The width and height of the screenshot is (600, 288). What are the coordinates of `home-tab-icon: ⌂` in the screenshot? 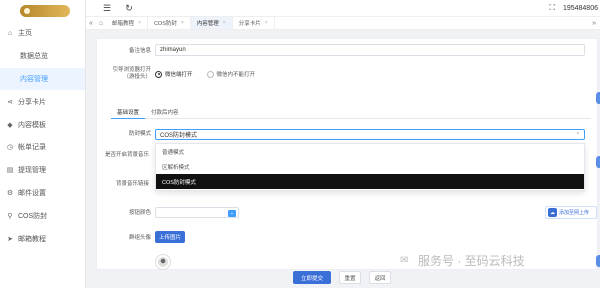 It's located at (101, 23).